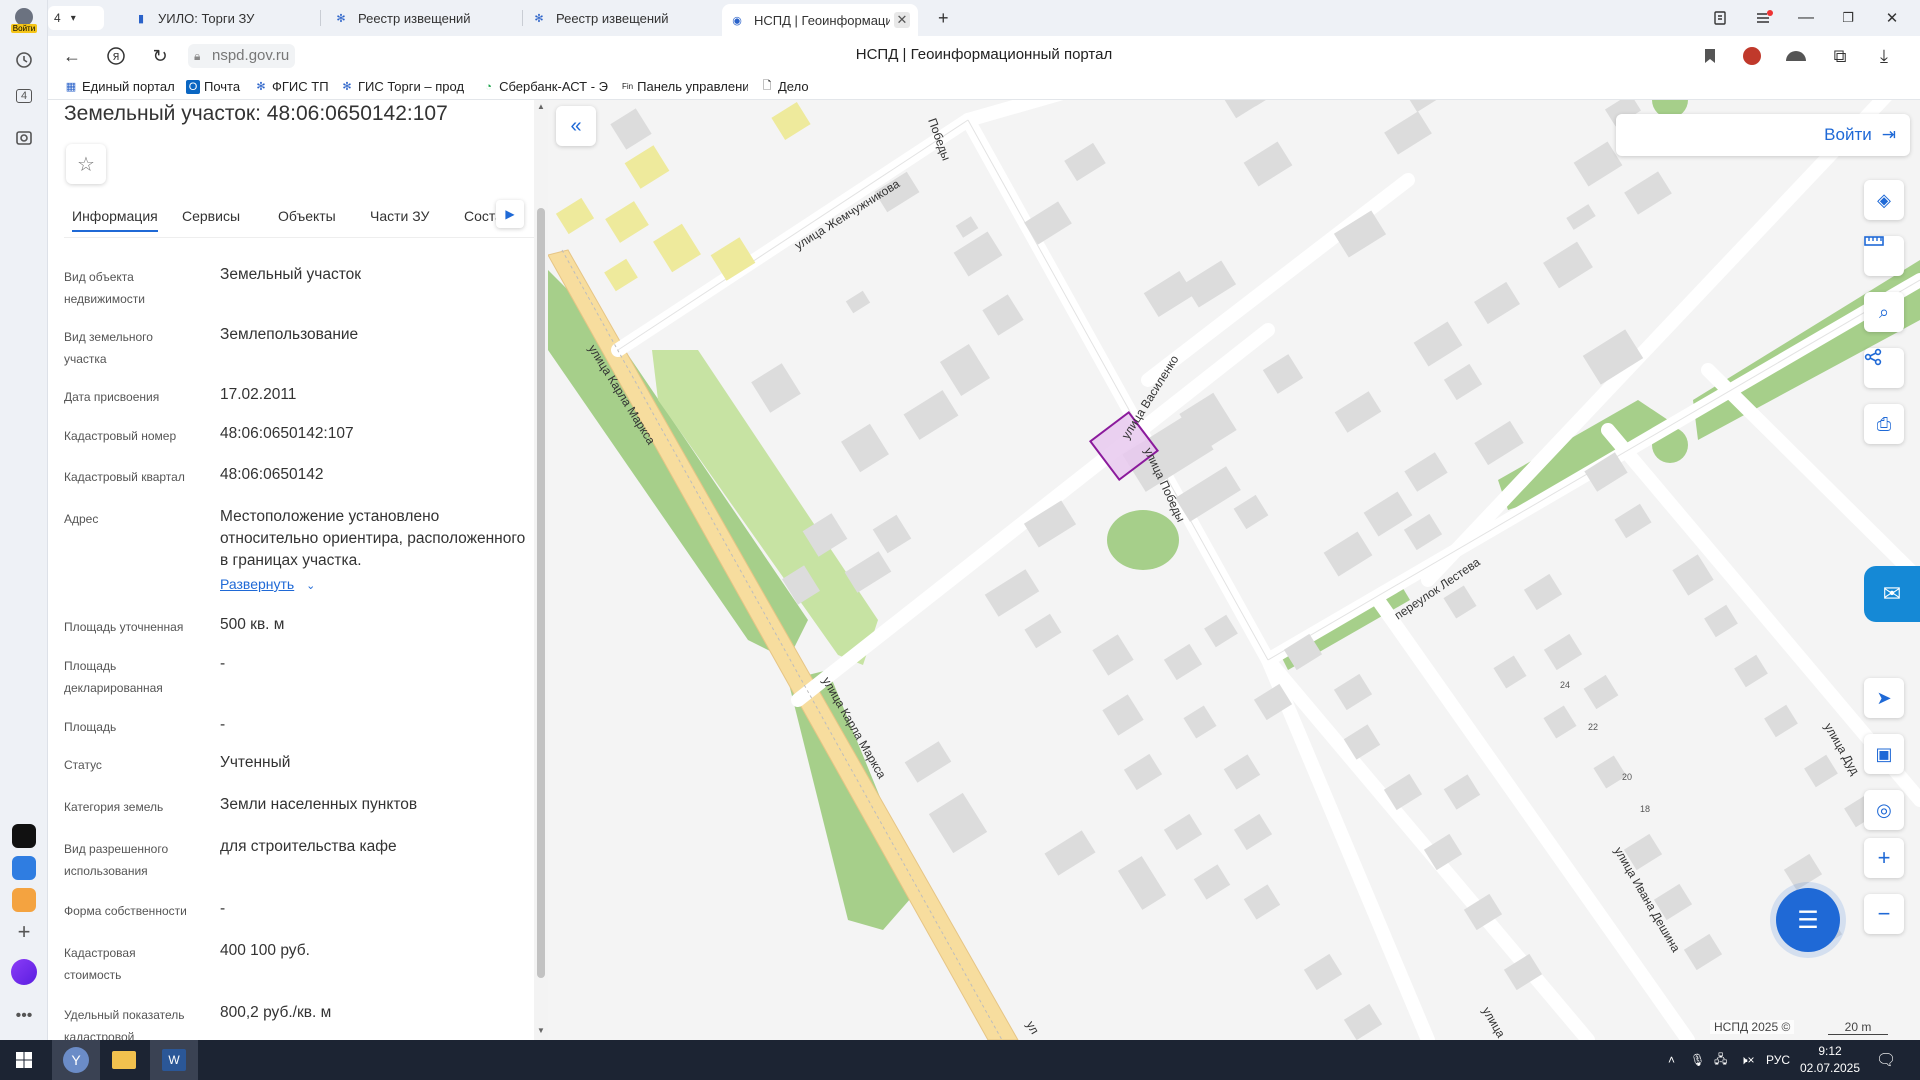 The image size is (1920, 1080). What do you see at coordinates (257, 584) in the screenshot?
I see `expand-label: Развернуть` at bounding box center [257, 584].